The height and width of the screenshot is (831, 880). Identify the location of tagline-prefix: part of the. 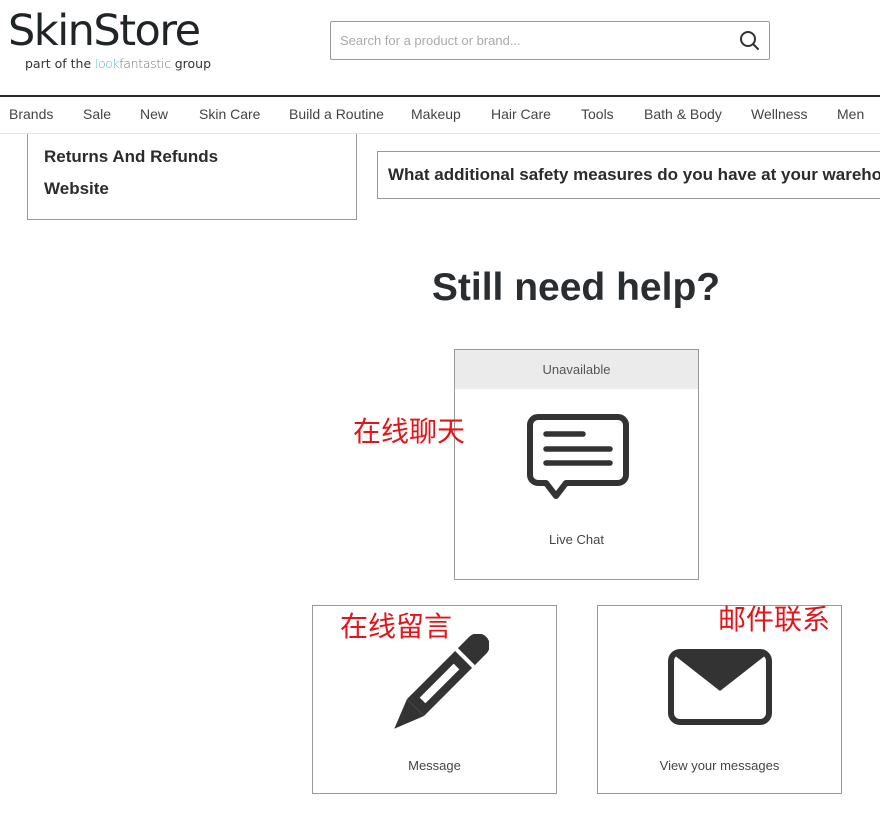
(60, 63).